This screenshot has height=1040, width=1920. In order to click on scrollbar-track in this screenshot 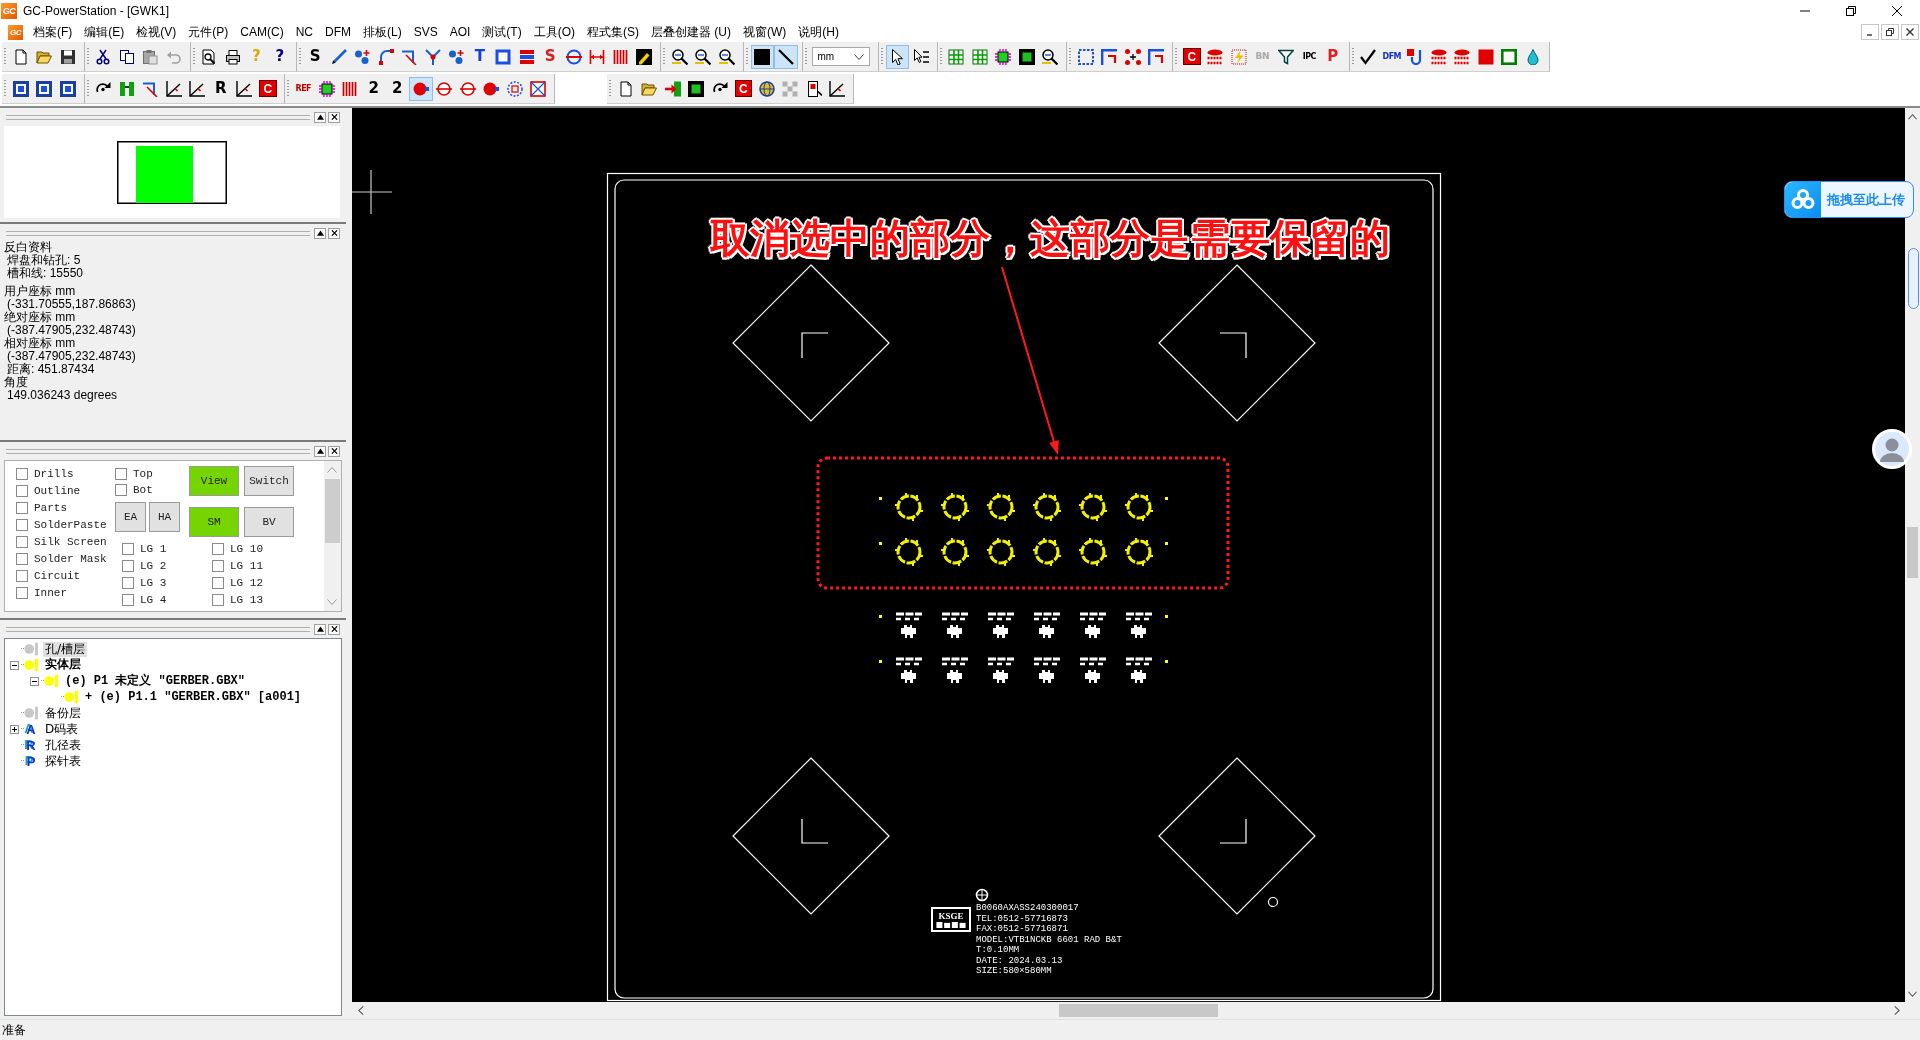, I will do `click(332, 536)`.